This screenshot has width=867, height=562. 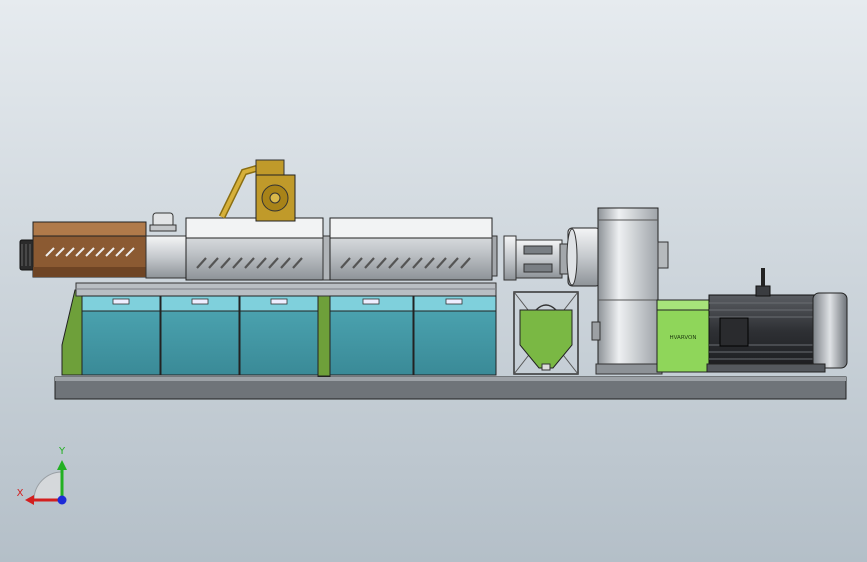 I want to click on triad-plane, so click(x=48, y=486).